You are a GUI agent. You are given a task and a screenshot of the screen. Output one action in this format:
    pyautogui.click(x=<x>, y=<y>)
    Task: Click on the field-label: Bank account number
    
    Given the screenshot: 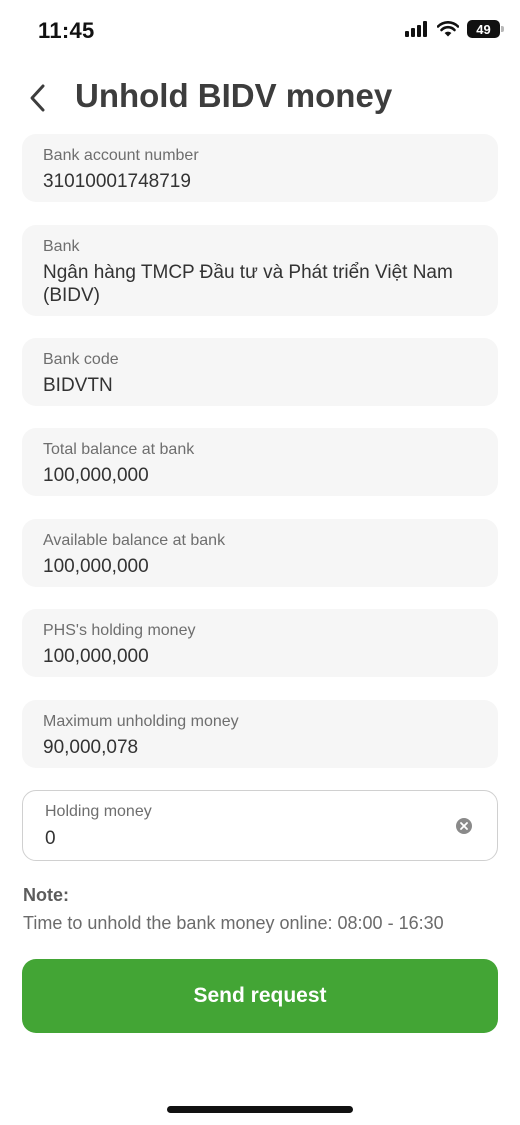 What is the action you would take?
    pyautogui.click(x=121, y=155)
    